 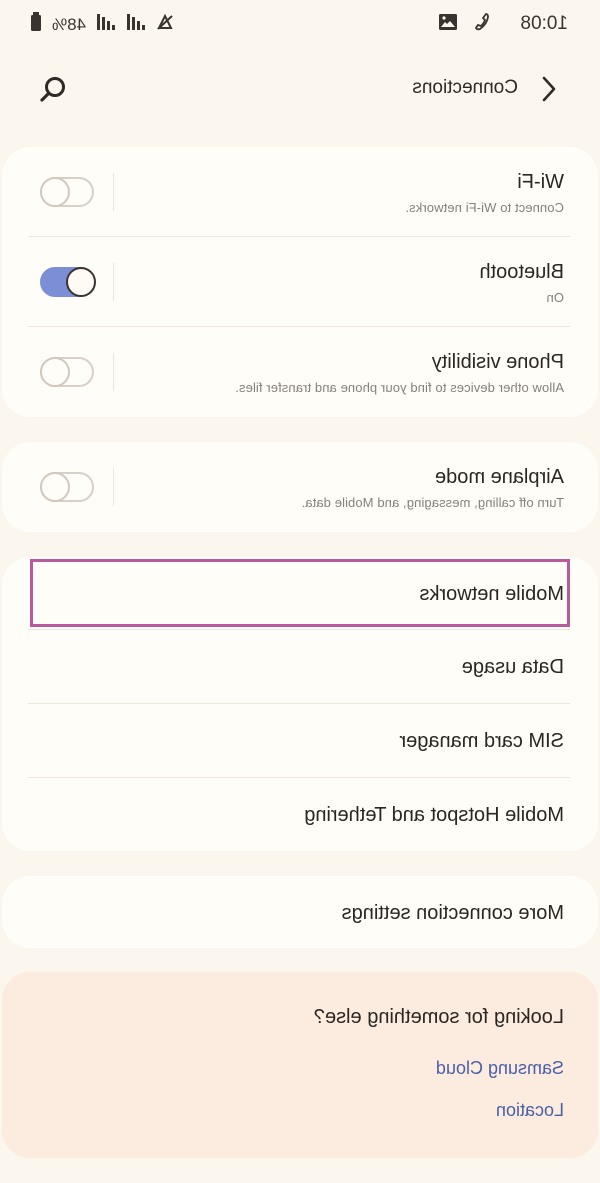 I want to click on page-title: Connections, so click(x=465, y=87).